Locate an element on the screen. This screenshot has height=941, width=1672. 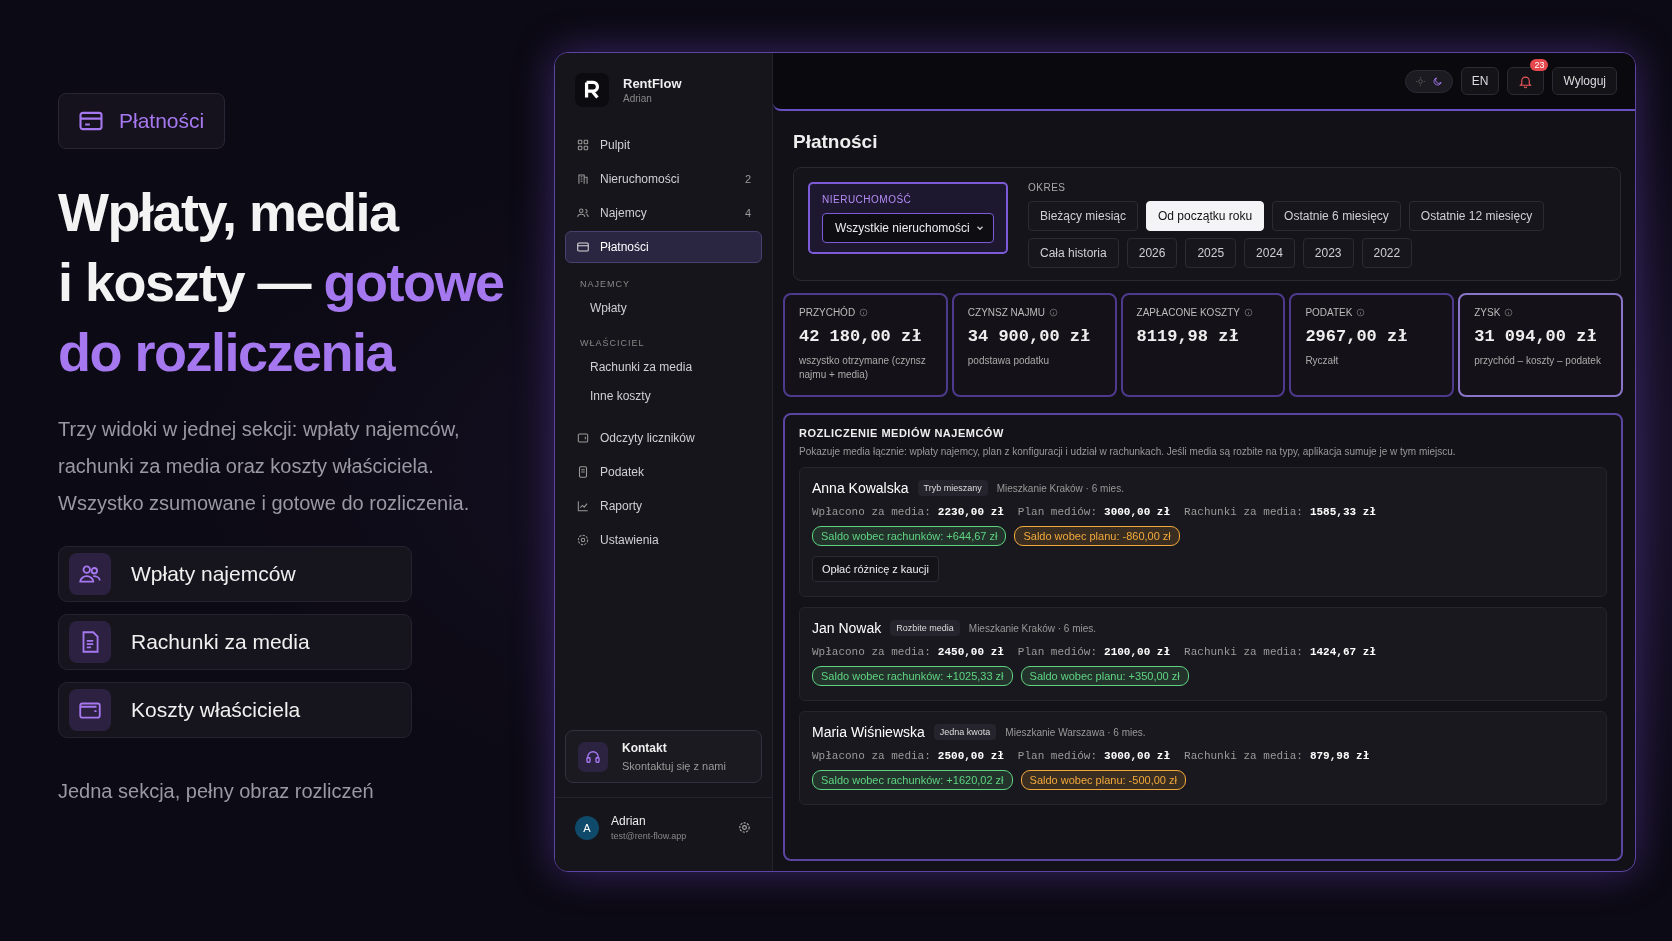
tenant-name: Anna Kowalska is located at coordinates (860, 488).